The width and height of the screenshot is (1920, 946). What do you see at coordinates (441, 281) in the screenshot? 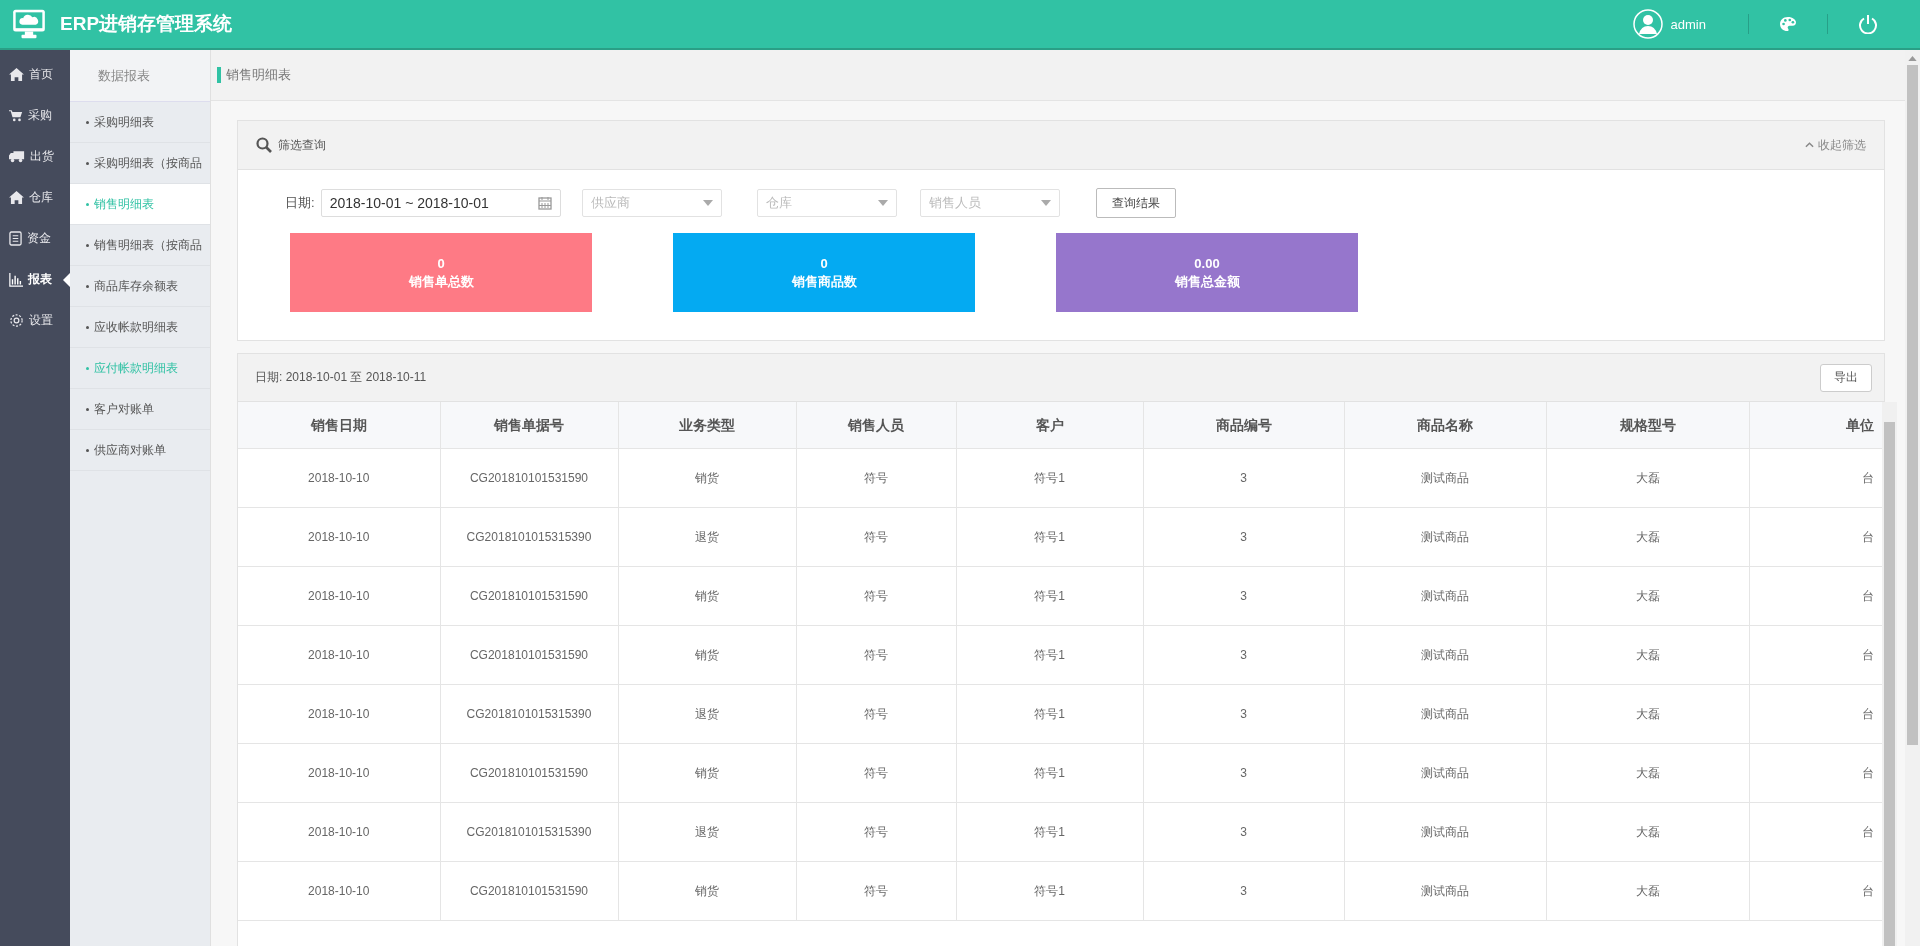
I see `stat-label: 销售单总数` at bounding box center [441, 281].